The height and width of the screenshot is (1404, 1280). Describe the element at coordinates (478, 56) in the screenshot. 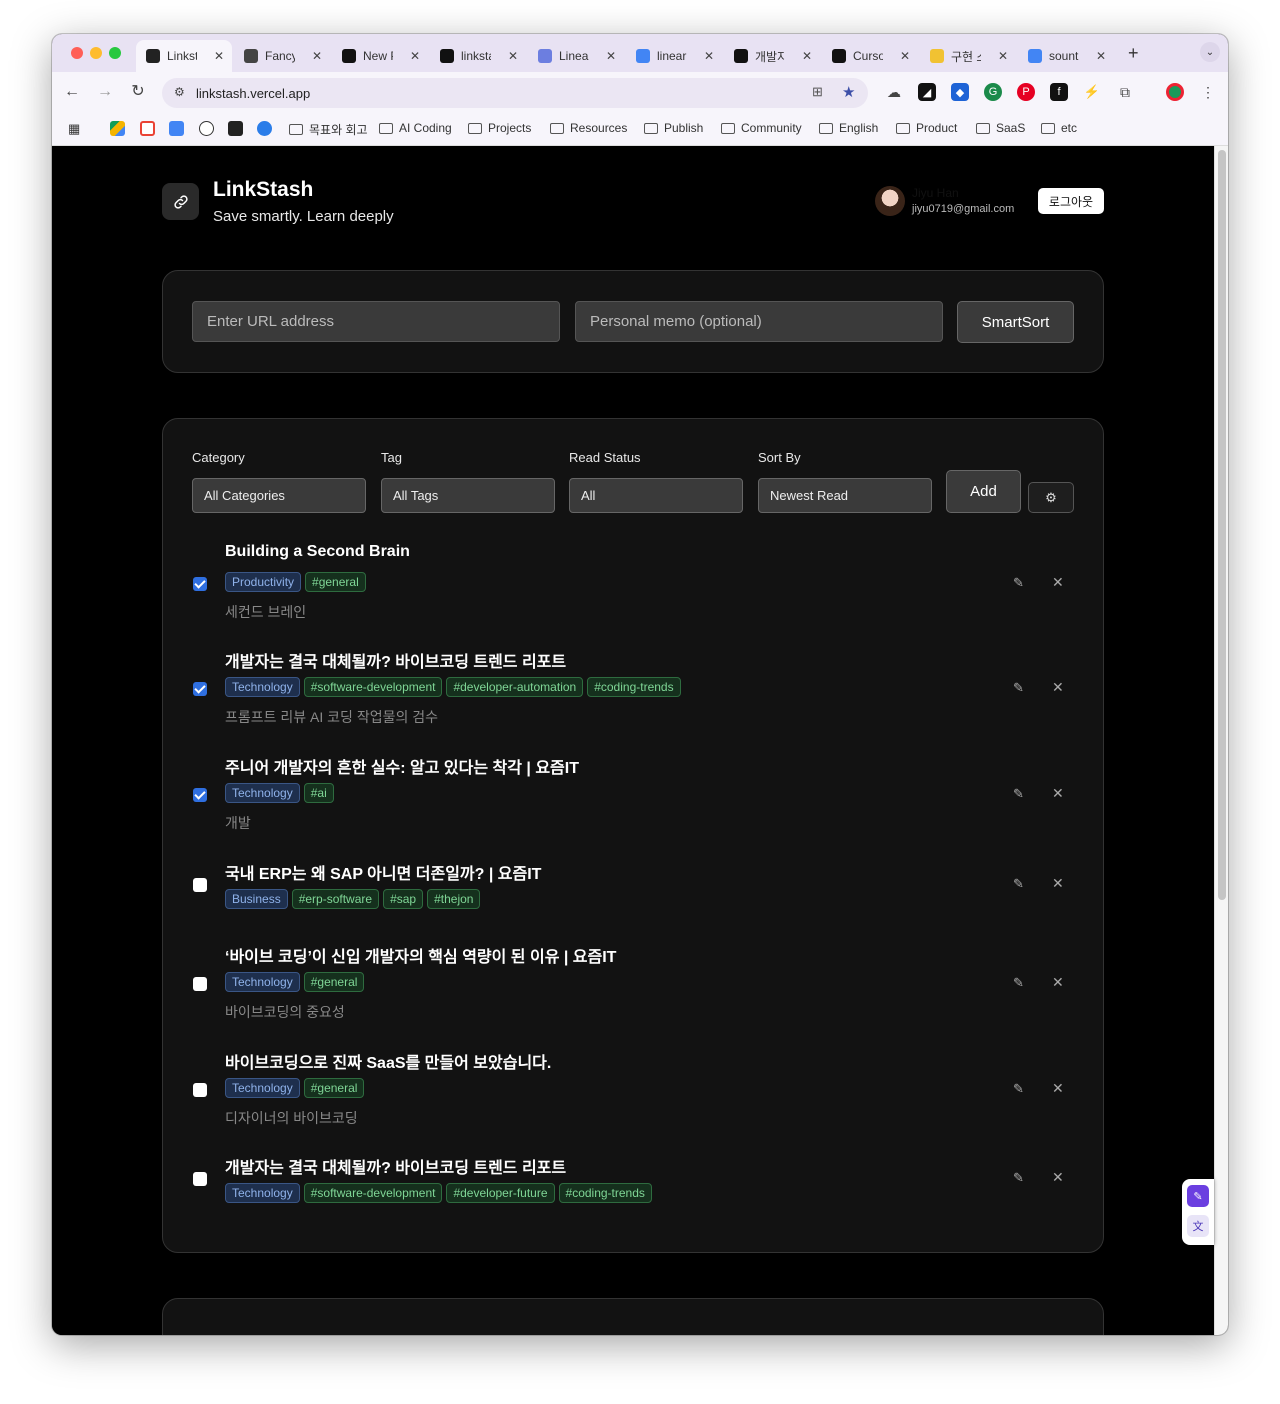

I see `browser-tab: linksta ✕` at that location.